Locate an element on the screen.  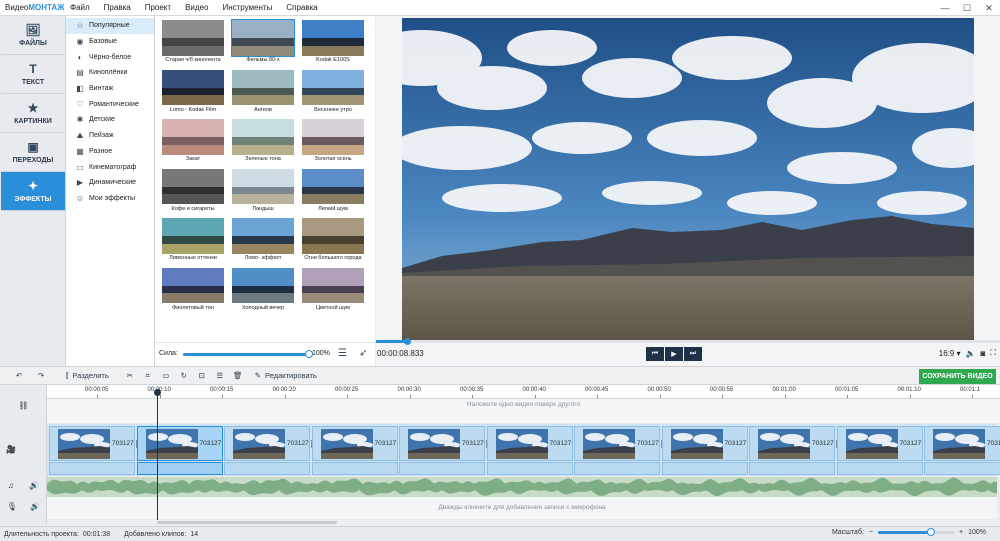
menu-item: Правка is located at coordinates (117, 7).